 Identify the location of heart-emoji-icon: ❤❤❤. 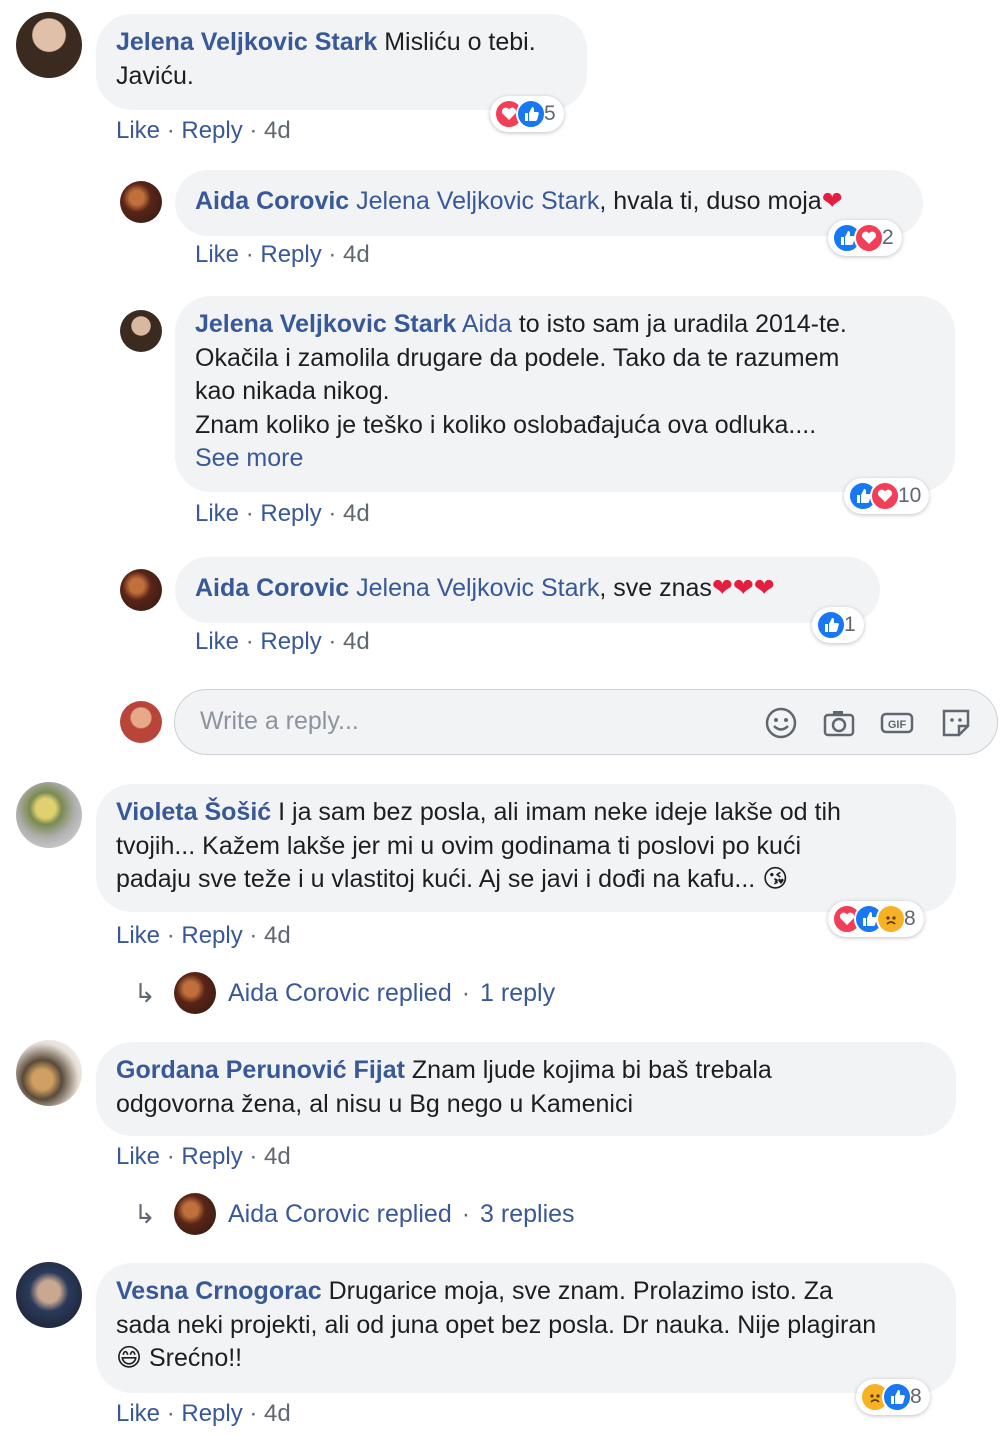
(743, 588).